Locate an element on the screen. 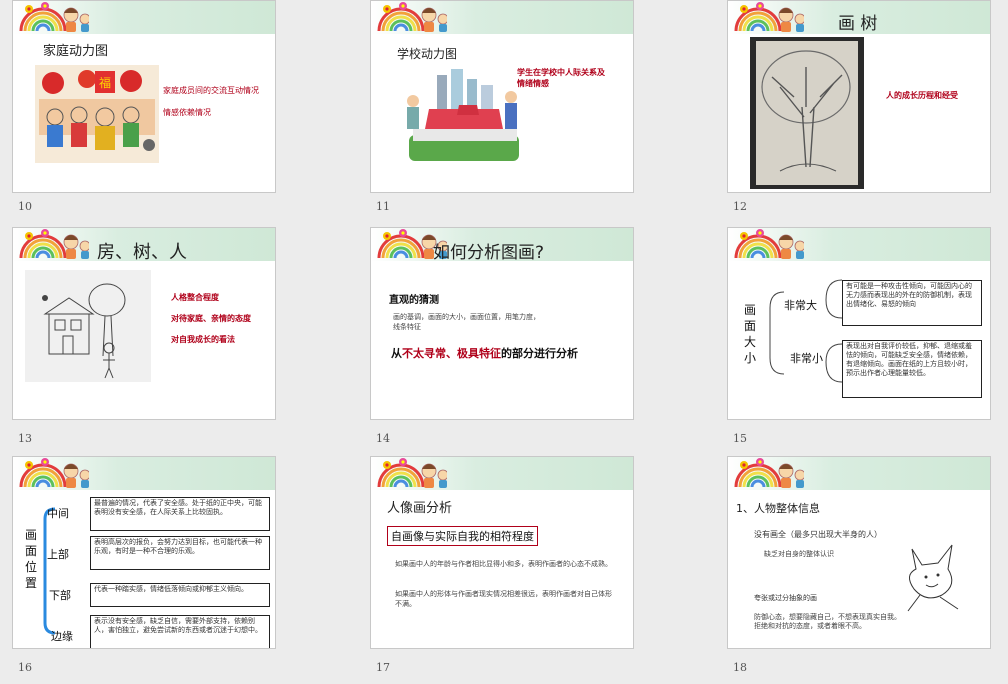 The height and width of the screenshot is (684, 1008). boxed-heading: 自画像与实际自我的相符程度 is located at coordinates (462, 536).